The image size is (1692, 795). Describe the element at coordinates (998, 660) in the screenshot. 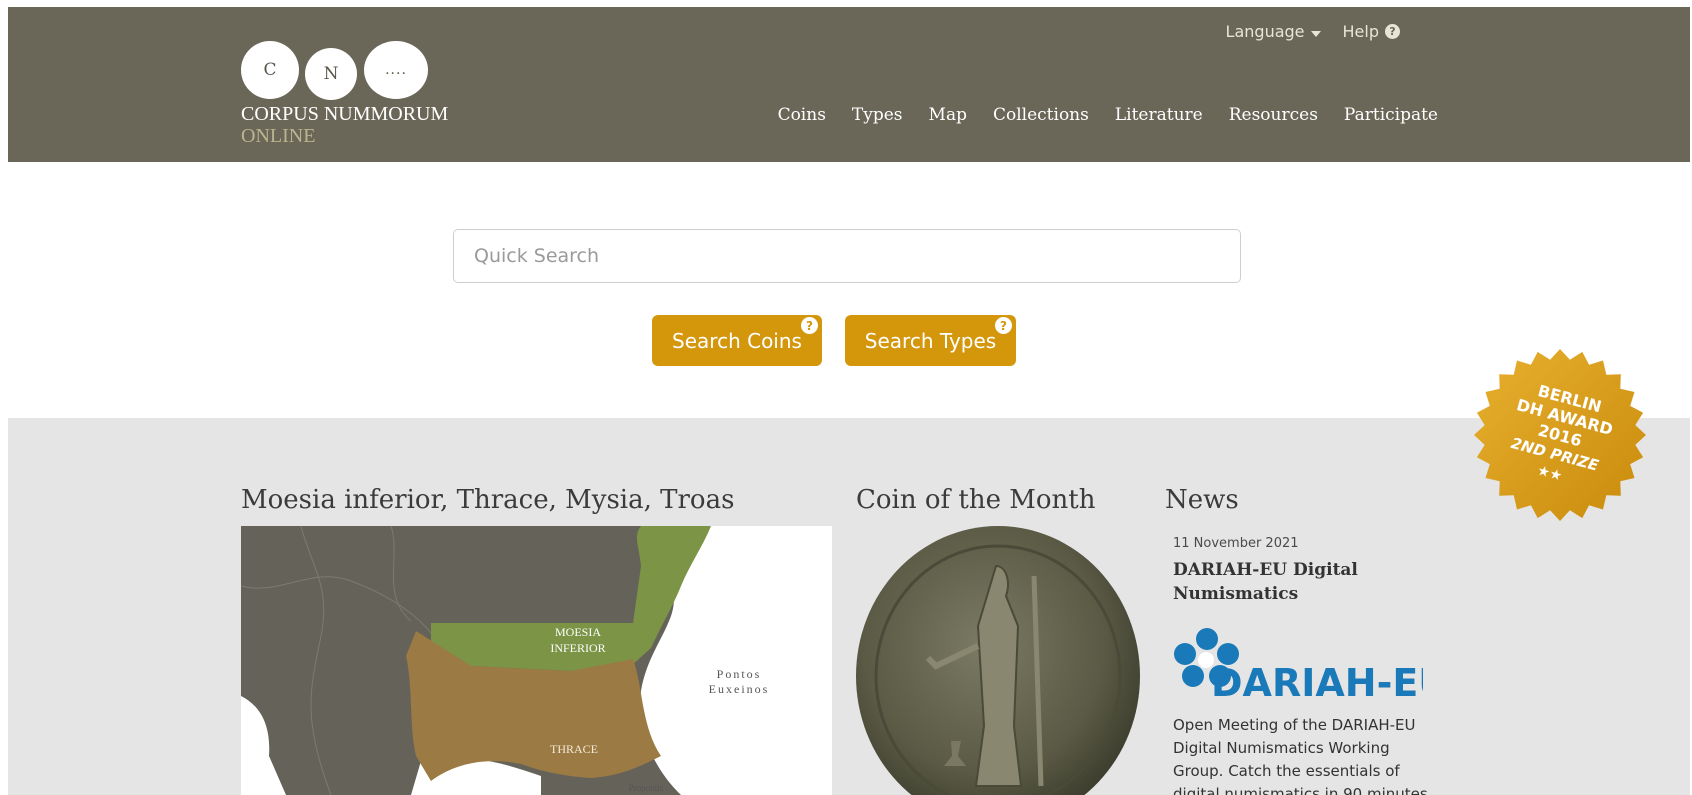

I see `coin-of-month-image` at that location.